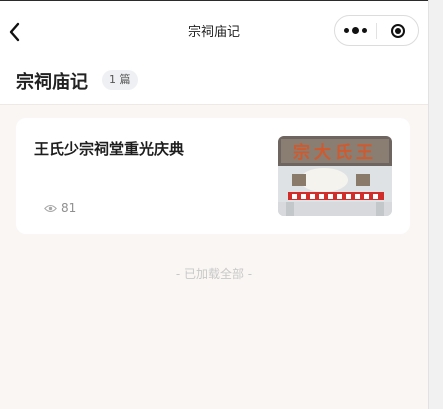 The height and width of the screenshot is (409, 443). I want to click on miniprogram-capsule, so click(376, 30).